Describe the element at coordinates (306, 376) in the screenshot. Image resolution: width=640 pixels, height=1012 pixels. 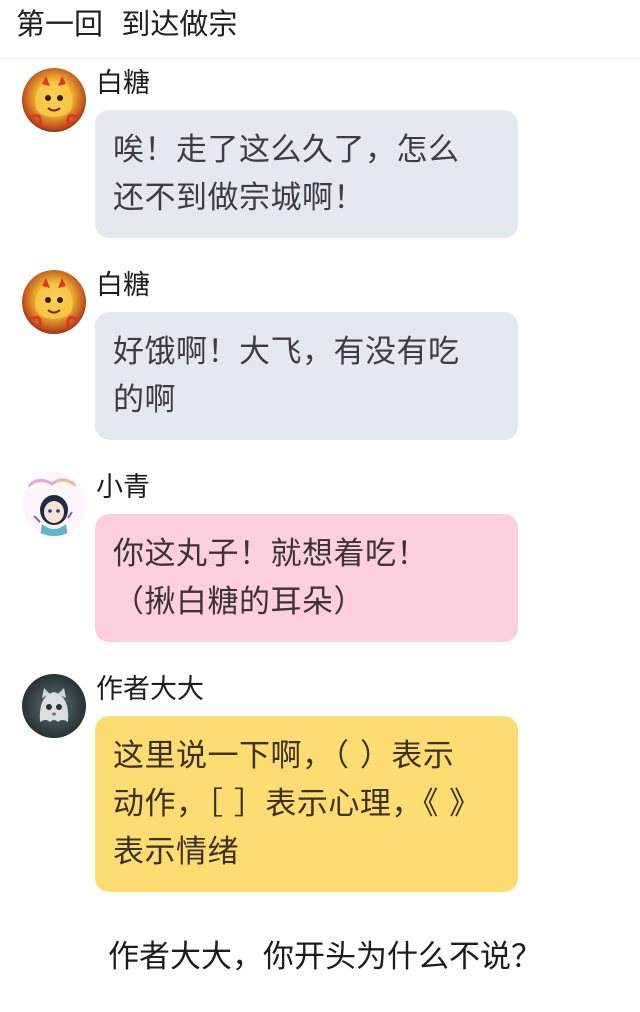
I see `message-bubble: 好饿啊！大飞，有没有吃 的啊` at that location.